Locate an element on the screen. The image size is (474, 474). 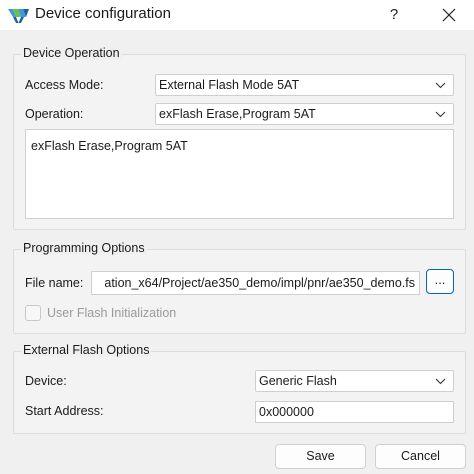
device-select: Generic Flash is located at coordinates (354, 381).